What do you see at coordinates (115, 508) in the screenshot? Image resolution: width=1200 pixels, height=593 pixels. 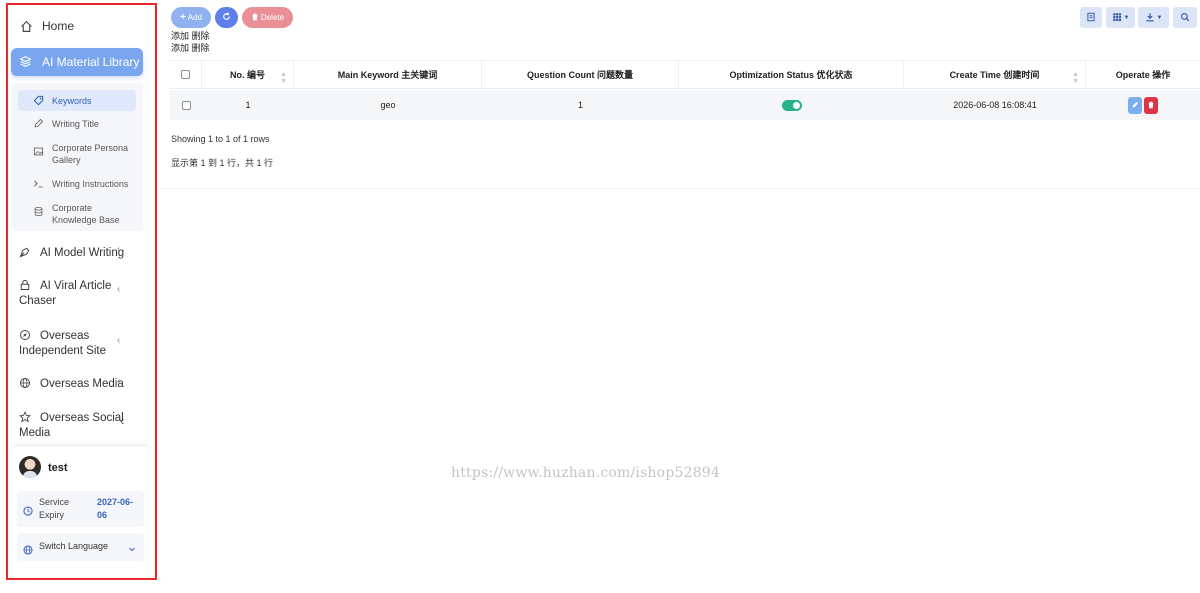 I see `expiry-date: 2027-06-06` at bounding box center [115, 508].